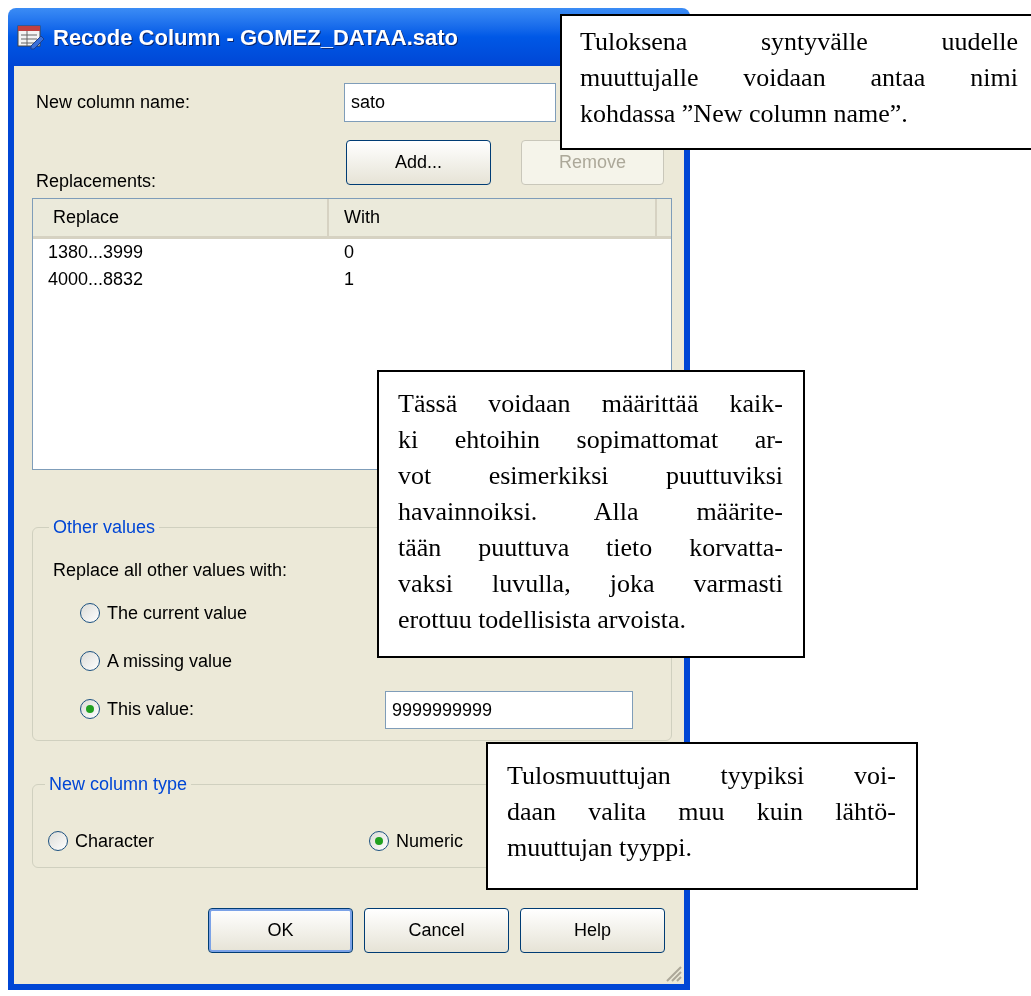 This screenshot has height=996, width=1031. What do you see at coordinates (156, 661) in the screenshot?
I see `radio-option: A missing value` at bounding box center [156, 661].